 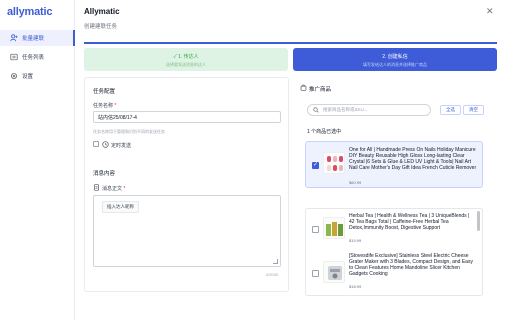 I want to click on schedule-checkbox, so click(x=96, y=144).